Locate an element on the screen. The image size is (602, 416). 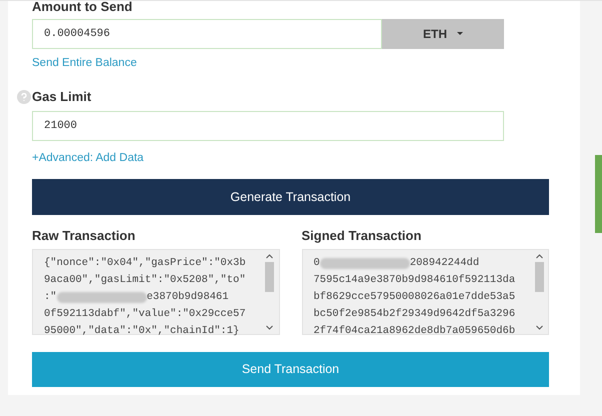
code-text: 208942244dd is located at coordinates (445, 263).